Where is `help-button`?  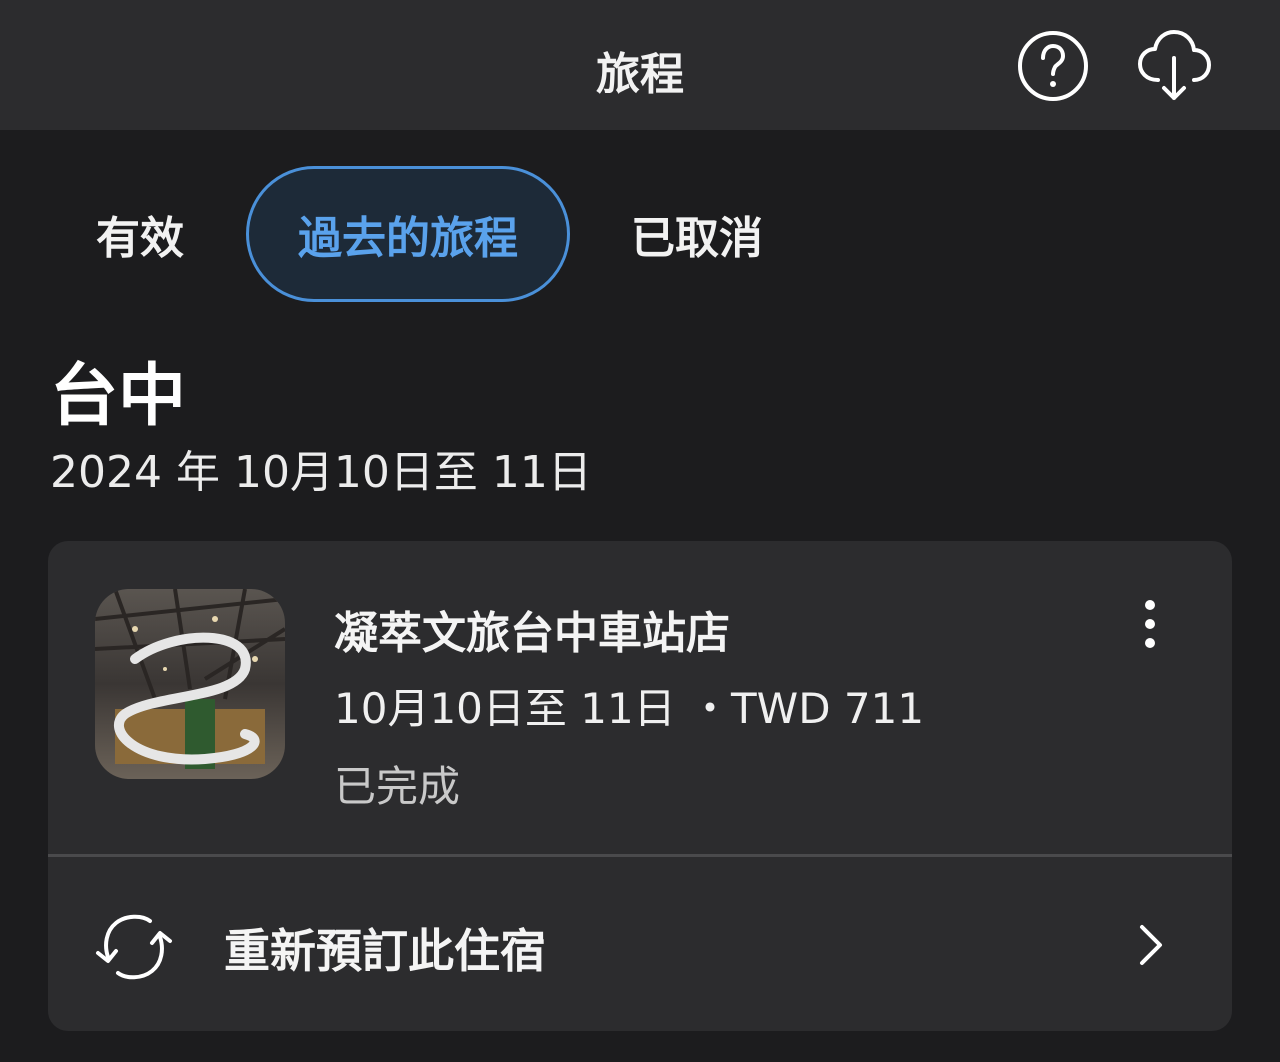 help-button is located at coordinates (1053, 66).